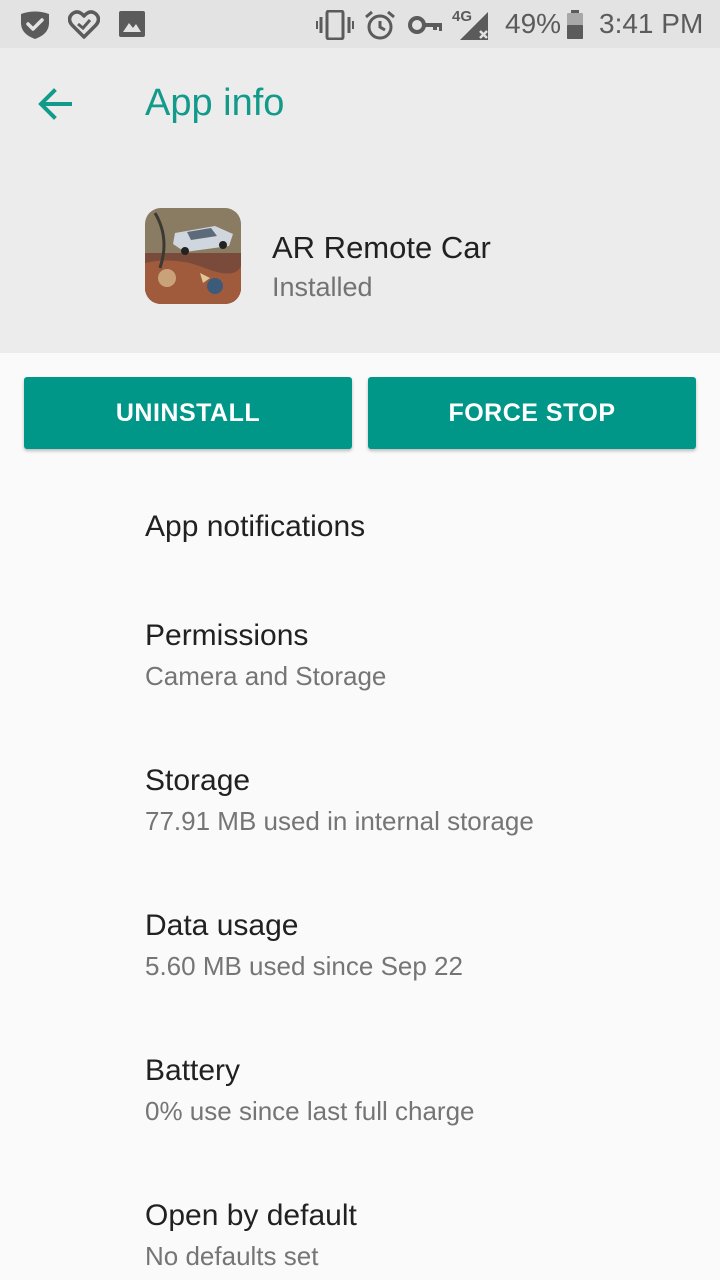 The height and width of the screenshot is (1280, 720). What do you see at coordinates (188, 413) in the screenshot?
I see `uninstall-button: UNINSTALL` at bounding box center [188, 413].